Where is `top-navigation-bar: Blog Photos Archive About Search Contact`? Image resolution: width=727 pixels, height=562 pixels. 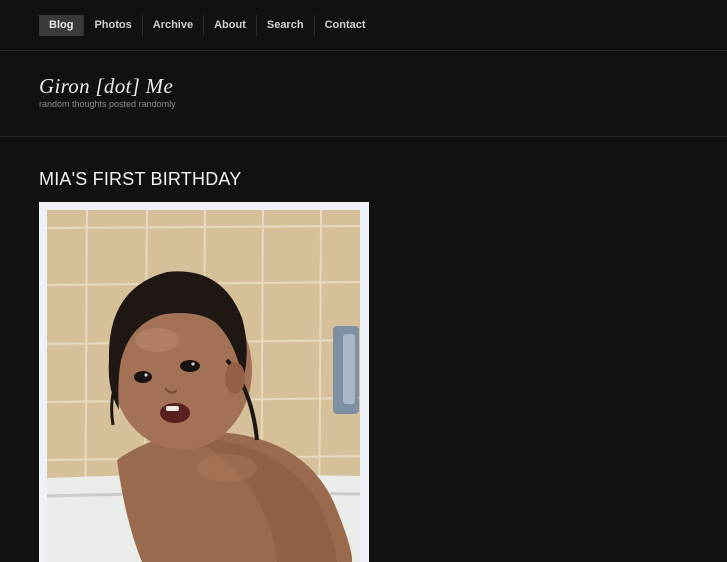 top-navigation-bar: Blog Photos Archive About Search Contact is located at coordinates (363, 25).